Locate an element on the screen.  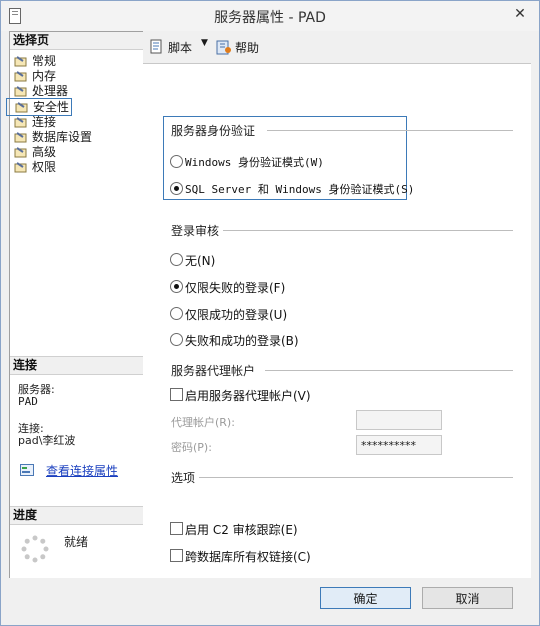
help-icon is located at coordinates (223, 47).